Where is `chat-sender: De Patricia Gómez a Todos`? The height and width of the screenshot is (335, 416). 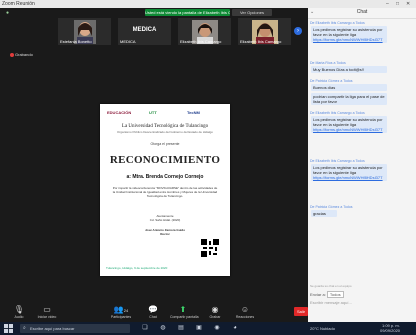
chat-sender: De Patricia Gómez a Todos is located at coordinates (331, 207).